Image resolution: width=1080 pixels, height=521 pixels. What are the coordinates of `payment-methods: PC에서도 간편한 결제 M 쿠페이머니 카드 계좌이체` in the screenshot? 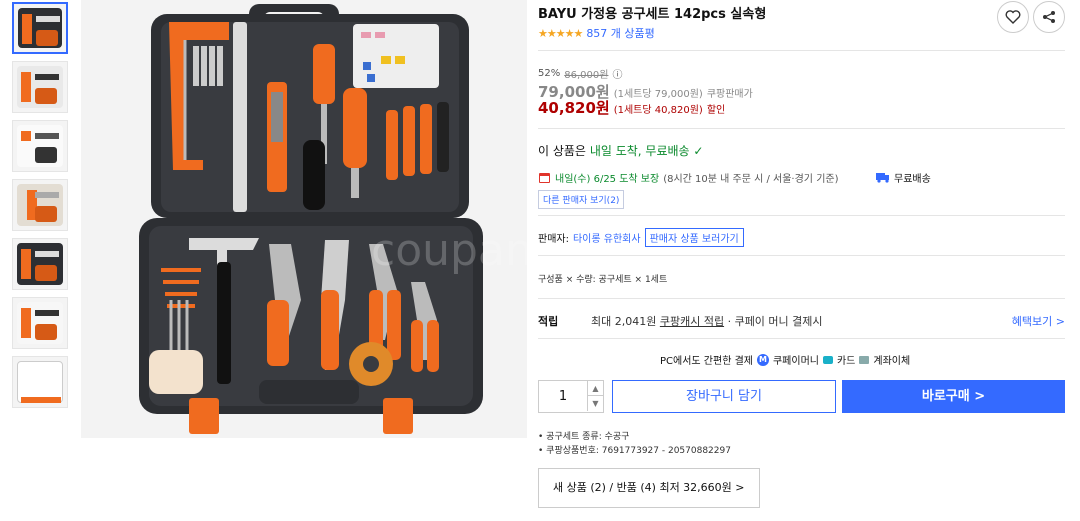 It's located at (785, 359).